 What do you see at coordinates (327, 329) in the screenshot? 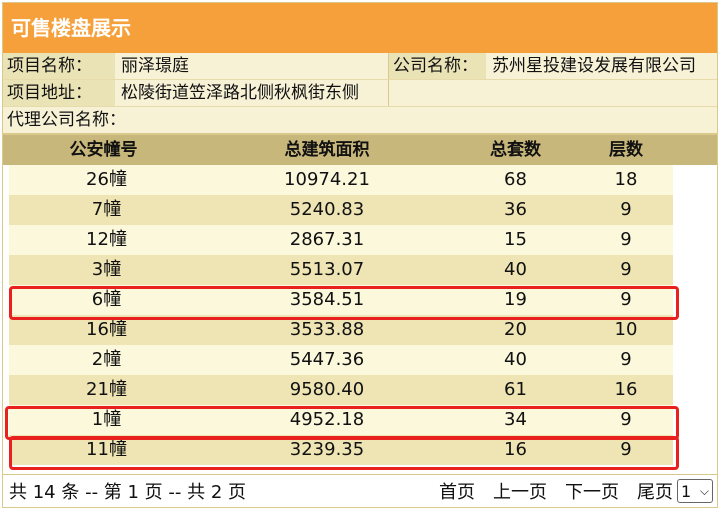
I see `cell-total-area: 3533.88` at bounding box center [327, 329].